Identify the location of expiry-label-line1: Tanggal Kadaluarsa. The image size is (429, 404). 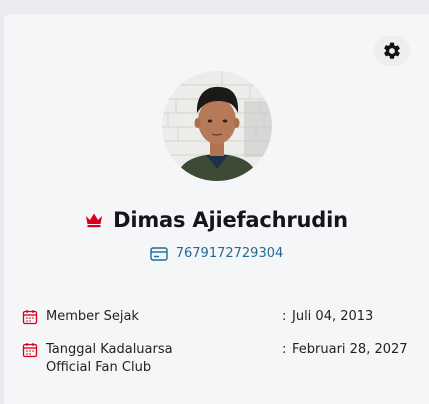
(109, 349).